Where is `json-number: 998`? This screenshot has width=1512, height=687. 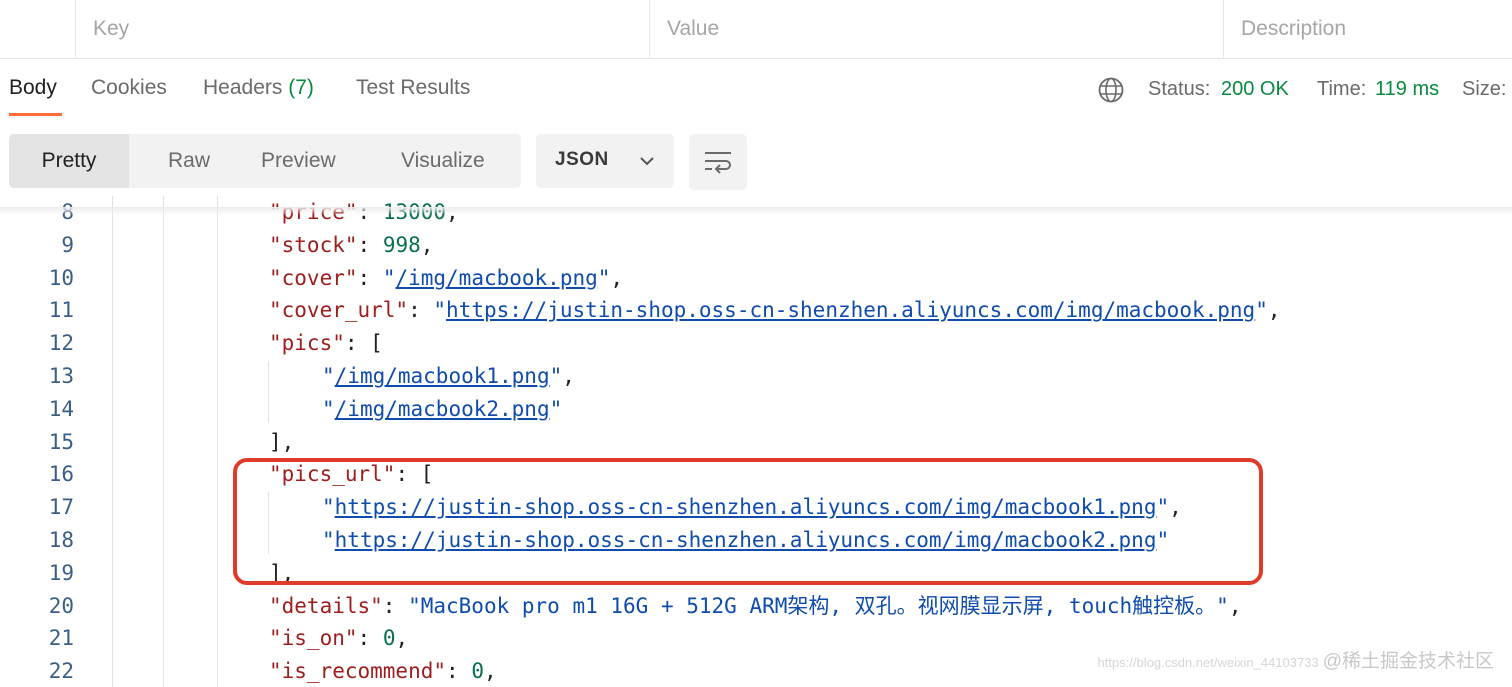
json-number: 998 is located at coordinates (401, 244).